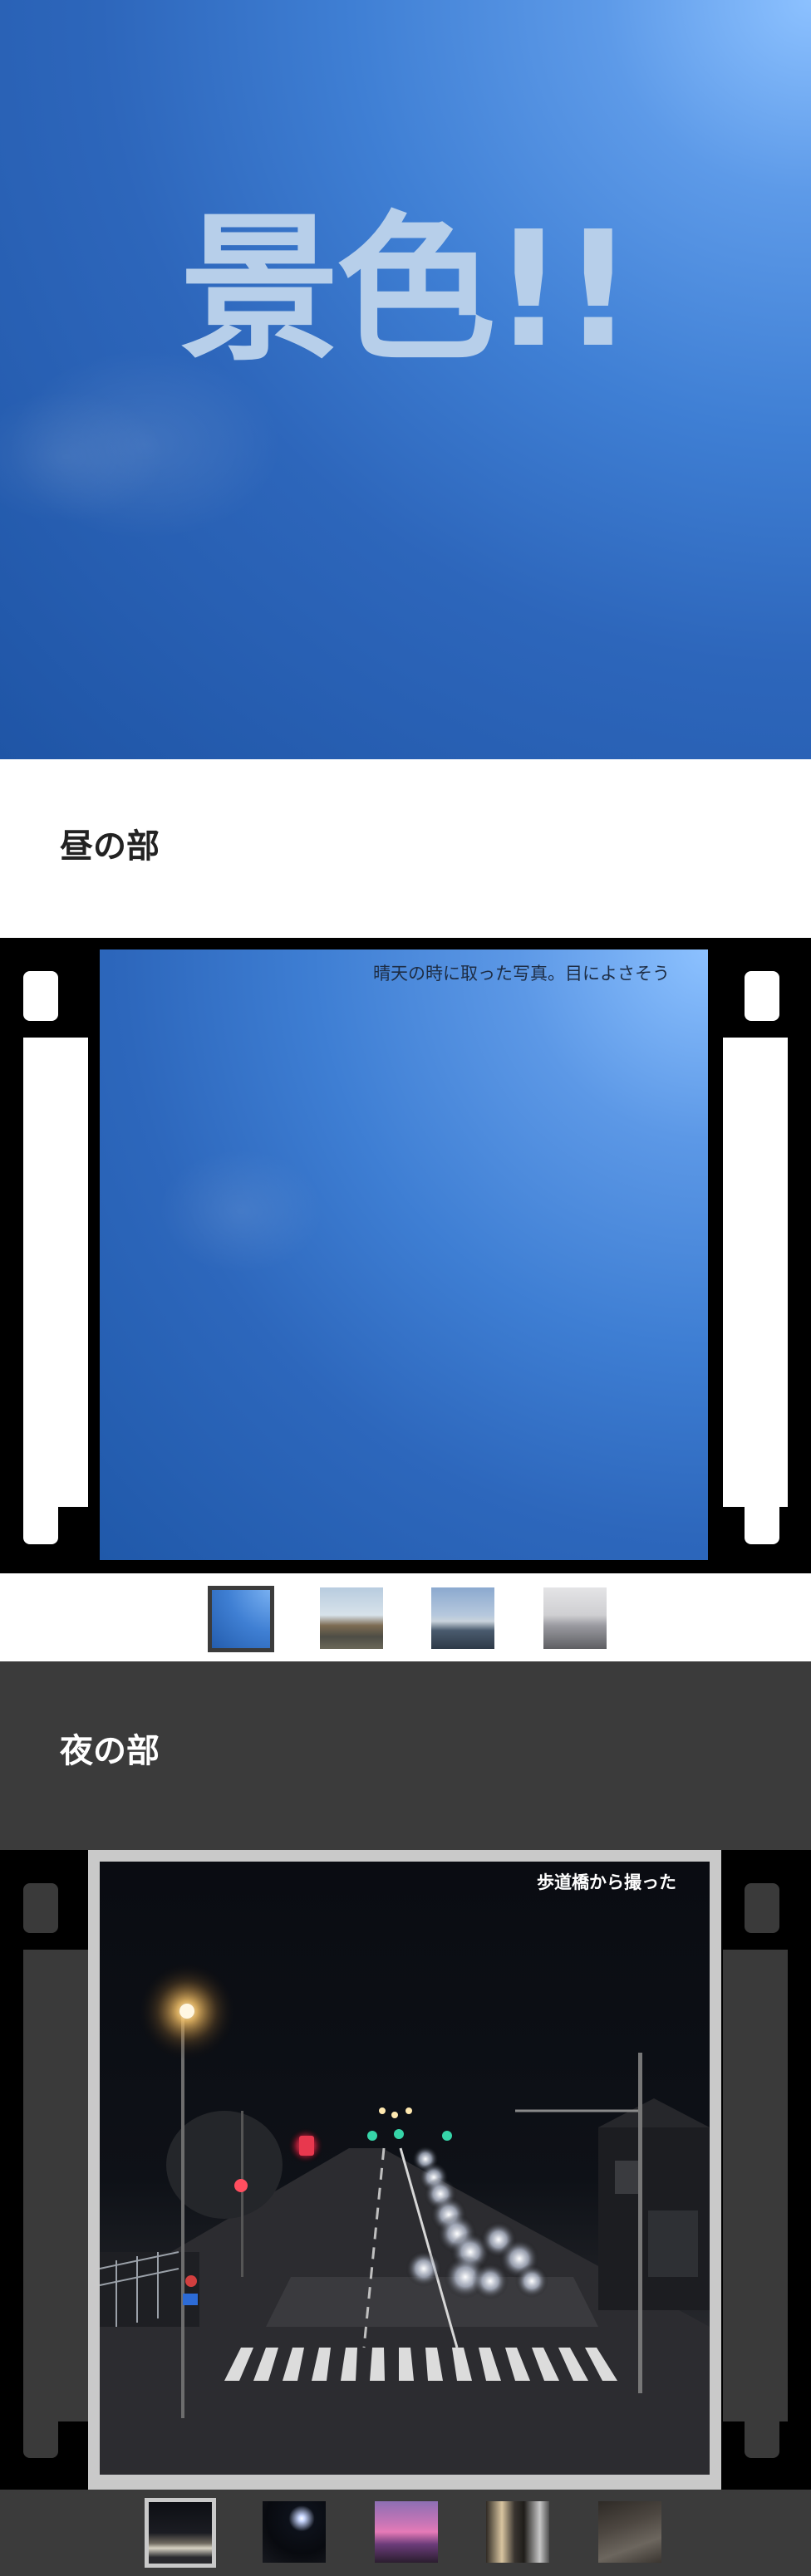  What do you see at coordinates (606, 1882) in the screenshot?
I see `night-photo-caption: 歩道橋から撮った` at bounding box center [606, 1882].